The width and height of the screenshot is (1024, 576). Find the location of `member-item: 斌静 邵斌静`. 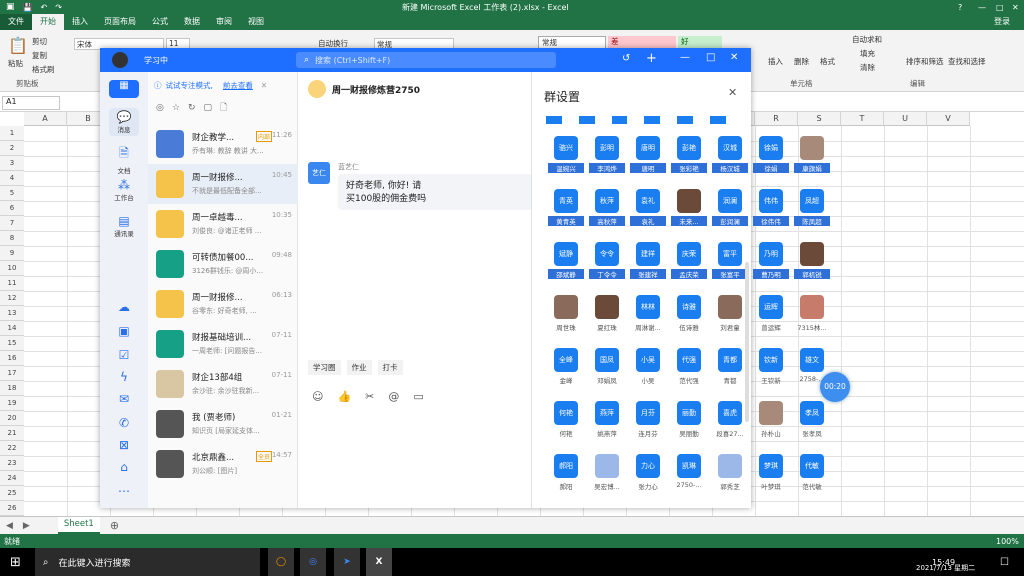

member-item: 斌静 邵斌静 is located at coordinates (566, 264).